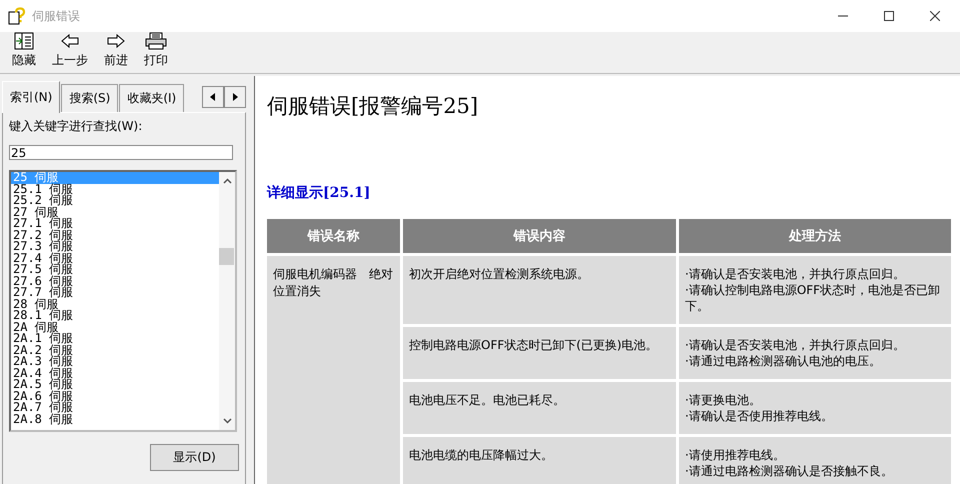  What do you see at coordinates (115, 362) in the screenshot?
I see `list-item: 2A.3 伺服` at bounding box center [115, 362].